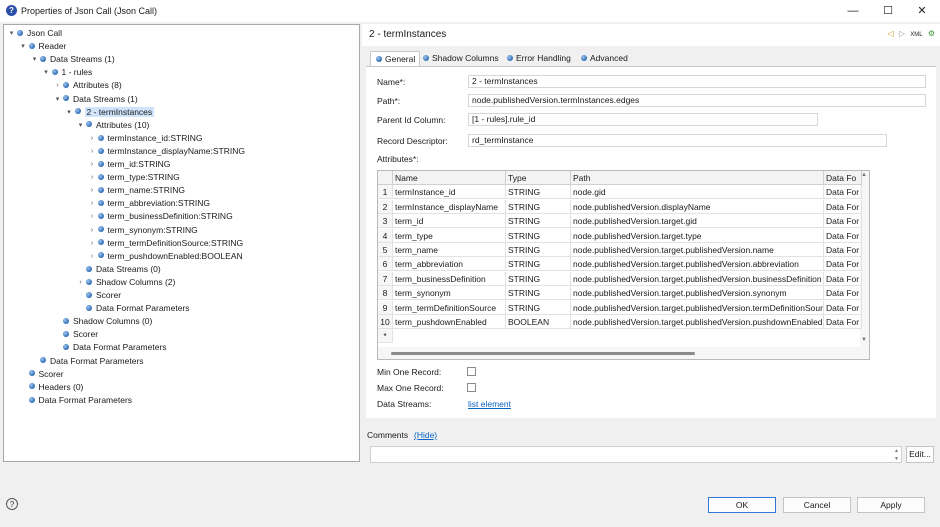 The image size is (940, 527). I want to click on grid-horizontal-scrollbar, so click(623, 353).